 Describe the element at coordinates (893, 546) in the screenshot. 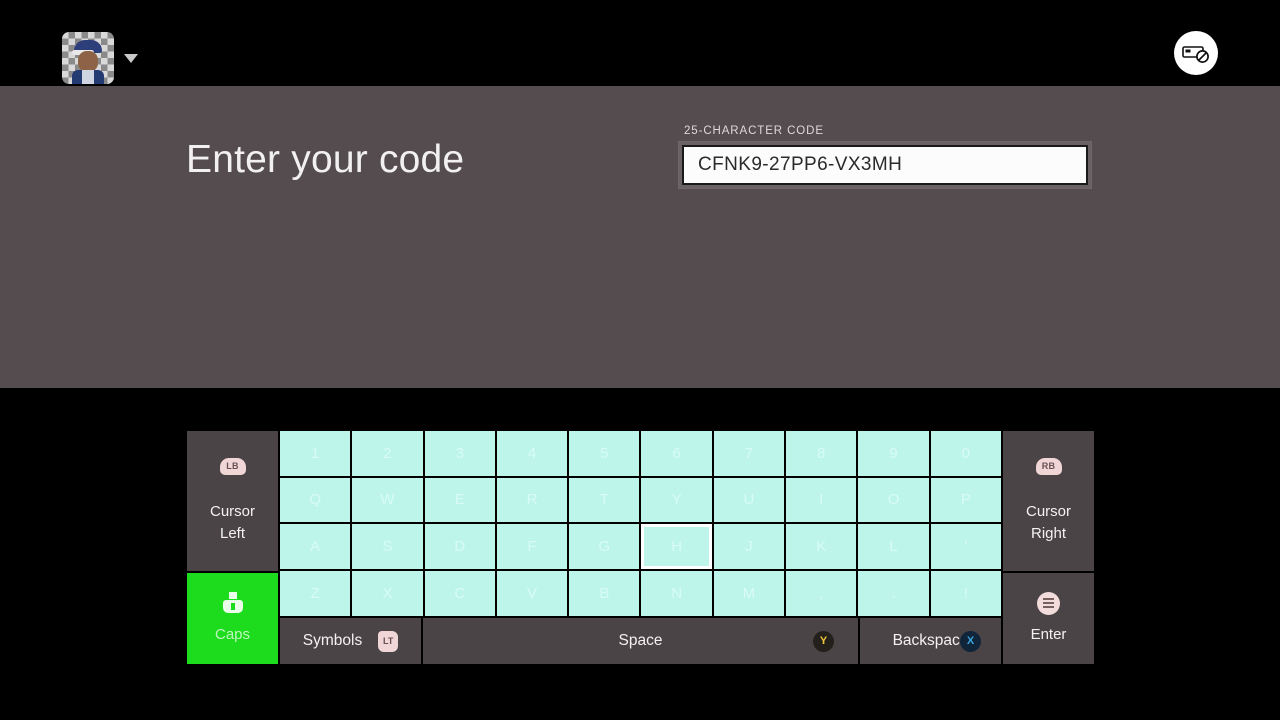

I see `key-L: L` at that location.